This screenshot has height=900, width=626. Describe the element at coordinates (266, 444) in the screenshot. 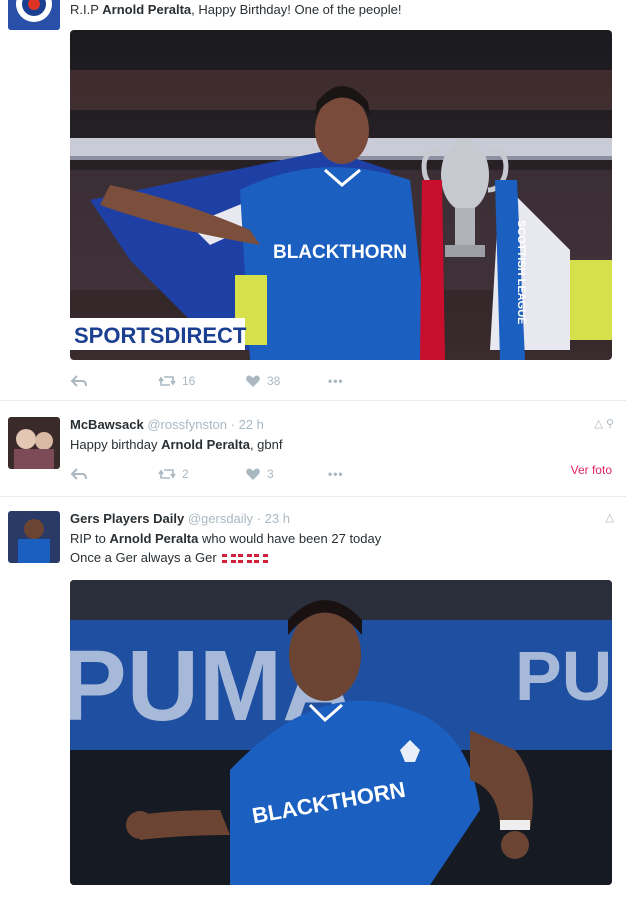

I see `tweet-text-suffix: , gbnf` at that location.